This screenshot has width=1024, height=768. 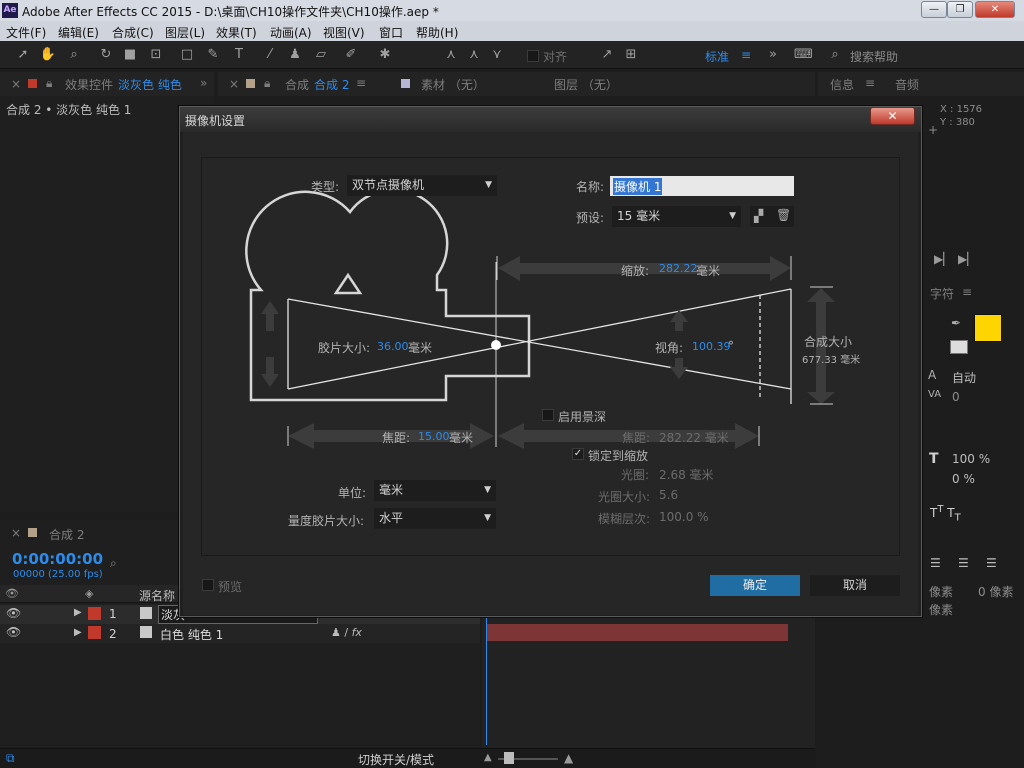 I want to click on camera-name-field: 摄像机 1, so click(x=702, y=186).